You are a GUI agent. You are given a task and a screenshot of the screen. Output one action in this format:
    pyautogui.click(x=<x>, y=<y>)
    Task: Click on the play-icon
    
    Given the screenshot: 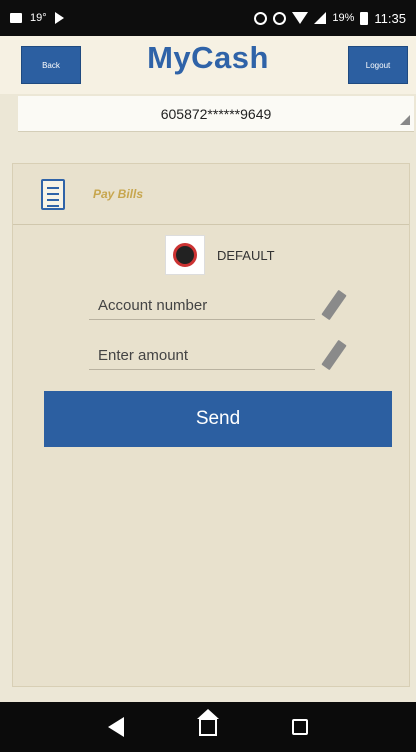 What is the action you would take?
    pyautogui.click(x=59, y=18)
    